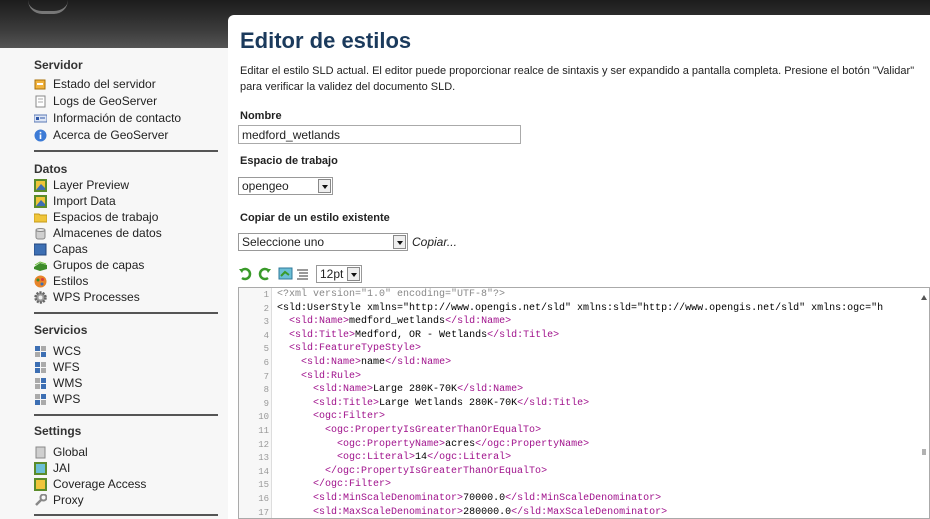 The height and width of the screenshot is (519, 930). I want to click on sidebar-item-wcs: WCS, so click(126, 351).